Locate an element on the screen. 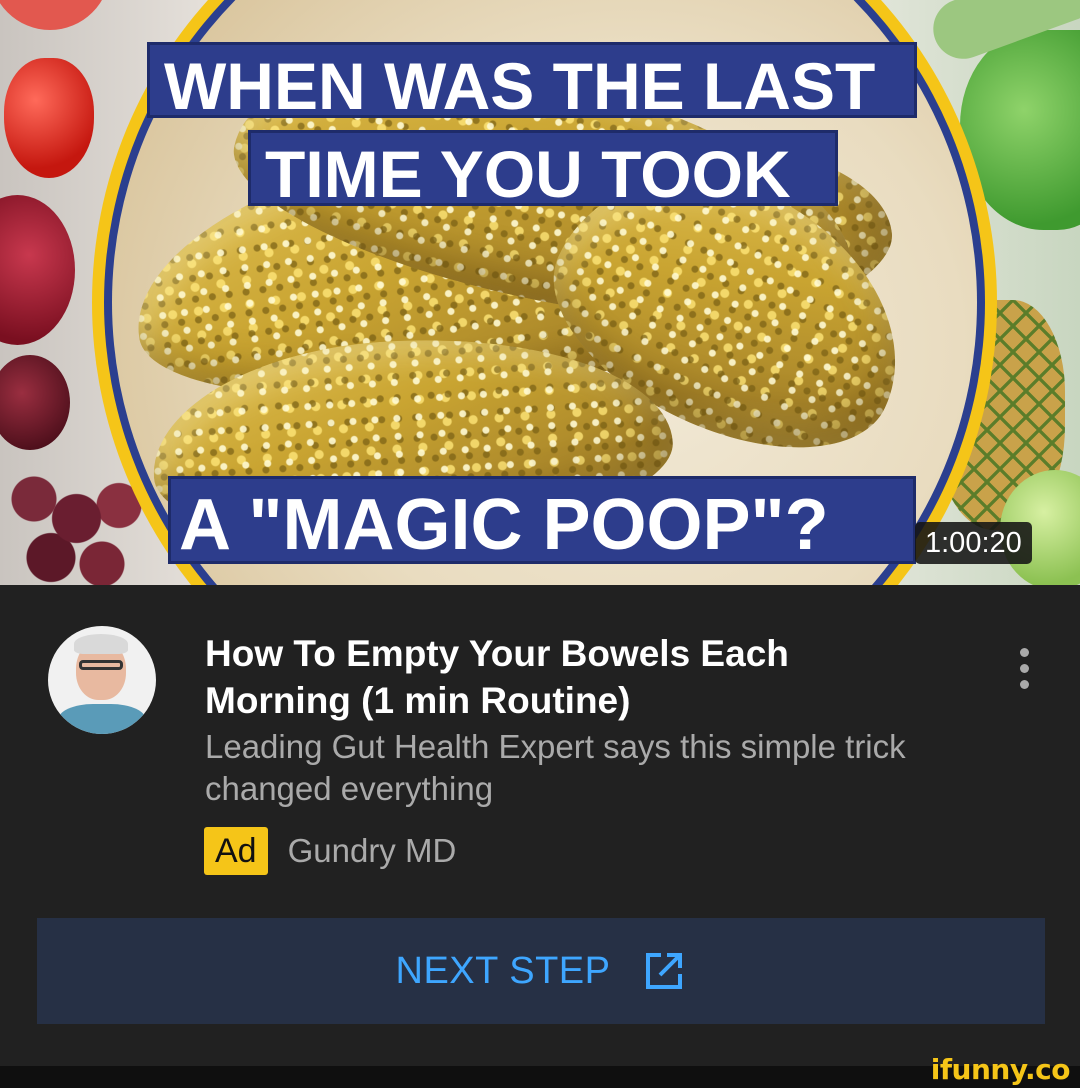 The width and height of the screenshot is (1080, 1088). advertiser-name: Gundry MD is located at coordinates (372, 850).